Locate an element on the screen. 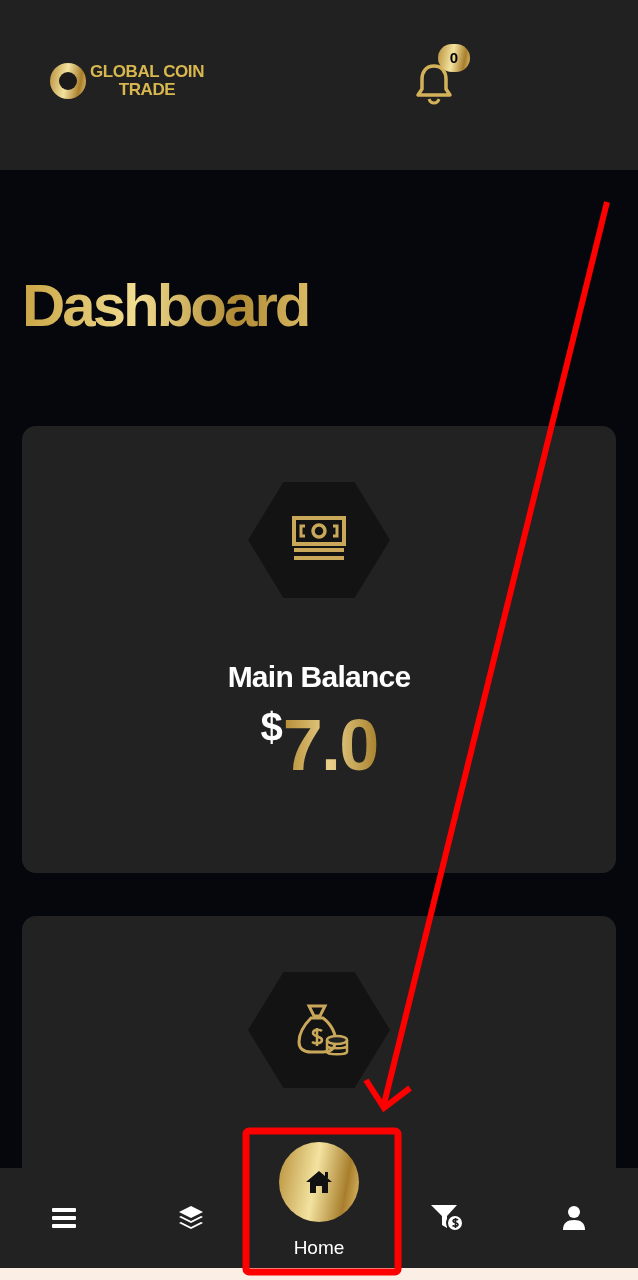 This screenshot has width=638, height=1280. logo-icon is located at coordinates (68, 81).